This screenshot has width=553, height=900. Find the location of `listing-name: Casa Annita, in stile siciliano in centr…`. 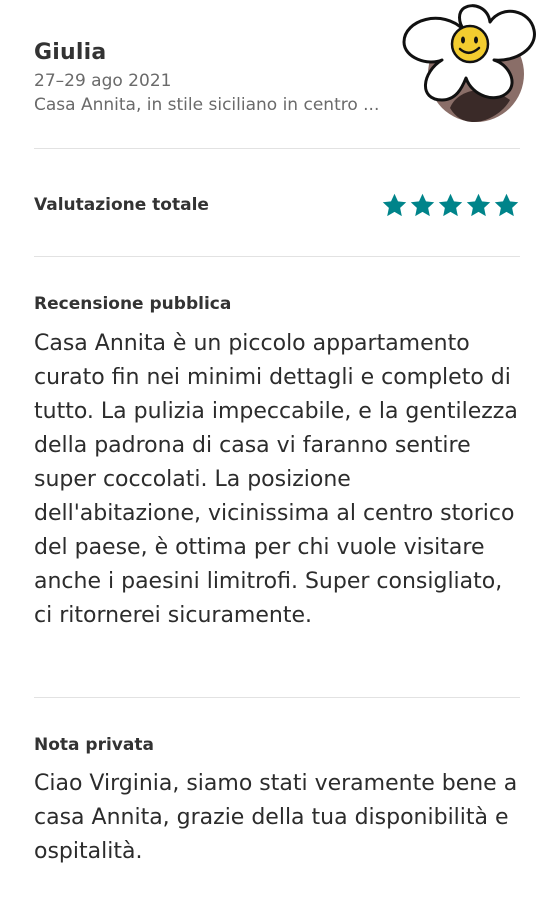

listing-name: Casa Annita, in stile siciliano in centr… is located at coordinates (224, 105).